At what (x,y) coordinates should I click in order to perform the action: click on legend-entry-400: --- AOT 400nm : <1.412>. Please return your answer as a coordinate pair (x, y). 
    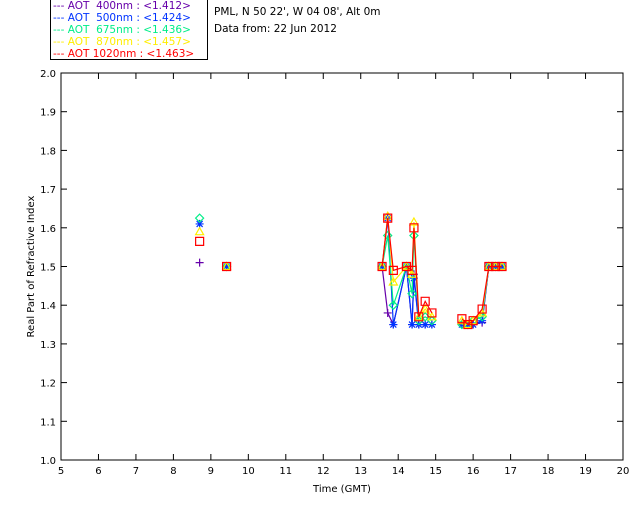
    Looking at the image, I should click on (122, 6).